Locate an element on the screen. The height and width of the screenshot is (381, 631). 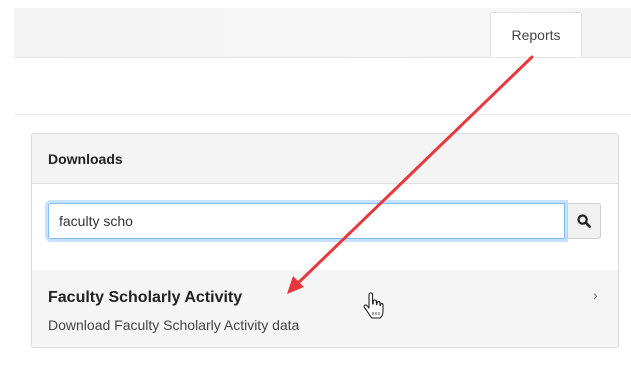
tab-reports-label: Reports is located at coordinates (536, 35).